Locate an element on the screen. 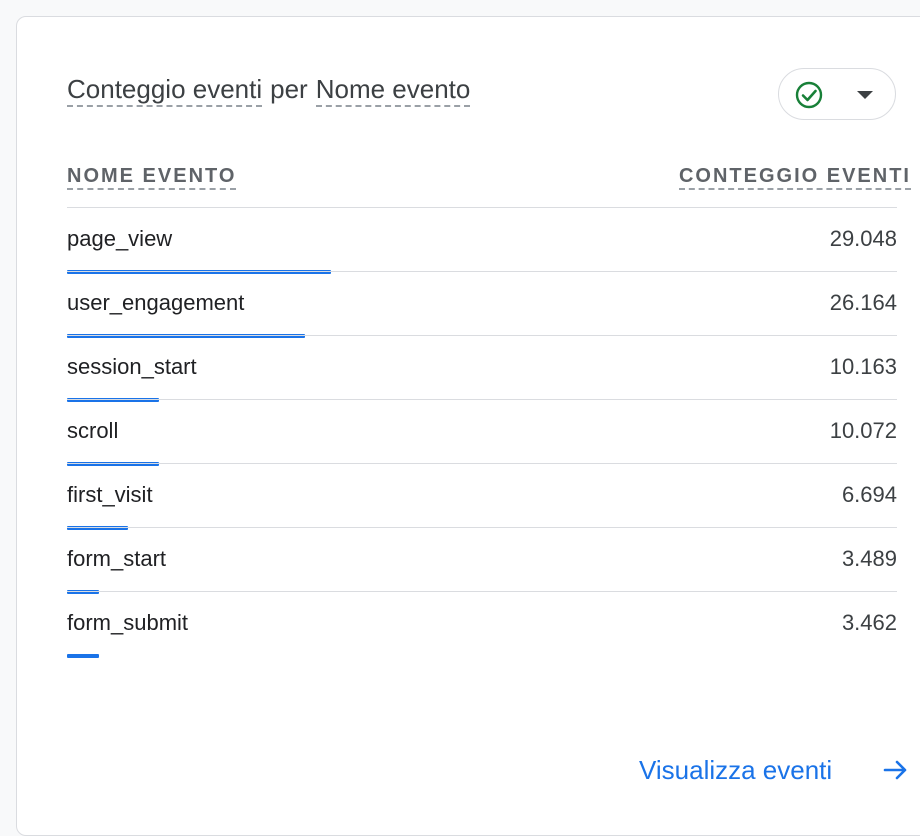 Image resolution: width=920 pixels, height=836 pixels. caret-down-icon is located at coordinates (865, 95).